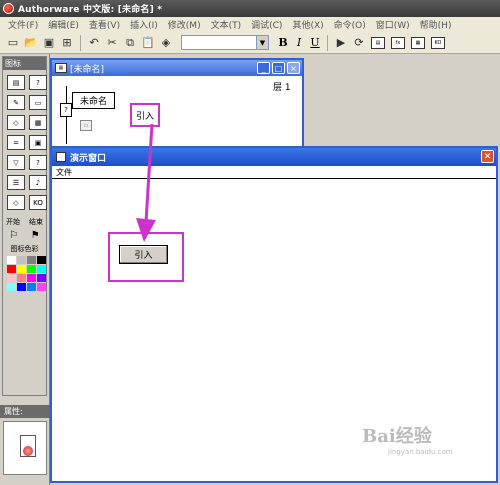 The image size is (500, 485). What do you see at coordinates (112, 43) in the screenshot?
I see `cut-icon: ✂` at bounding box center [112, 43].